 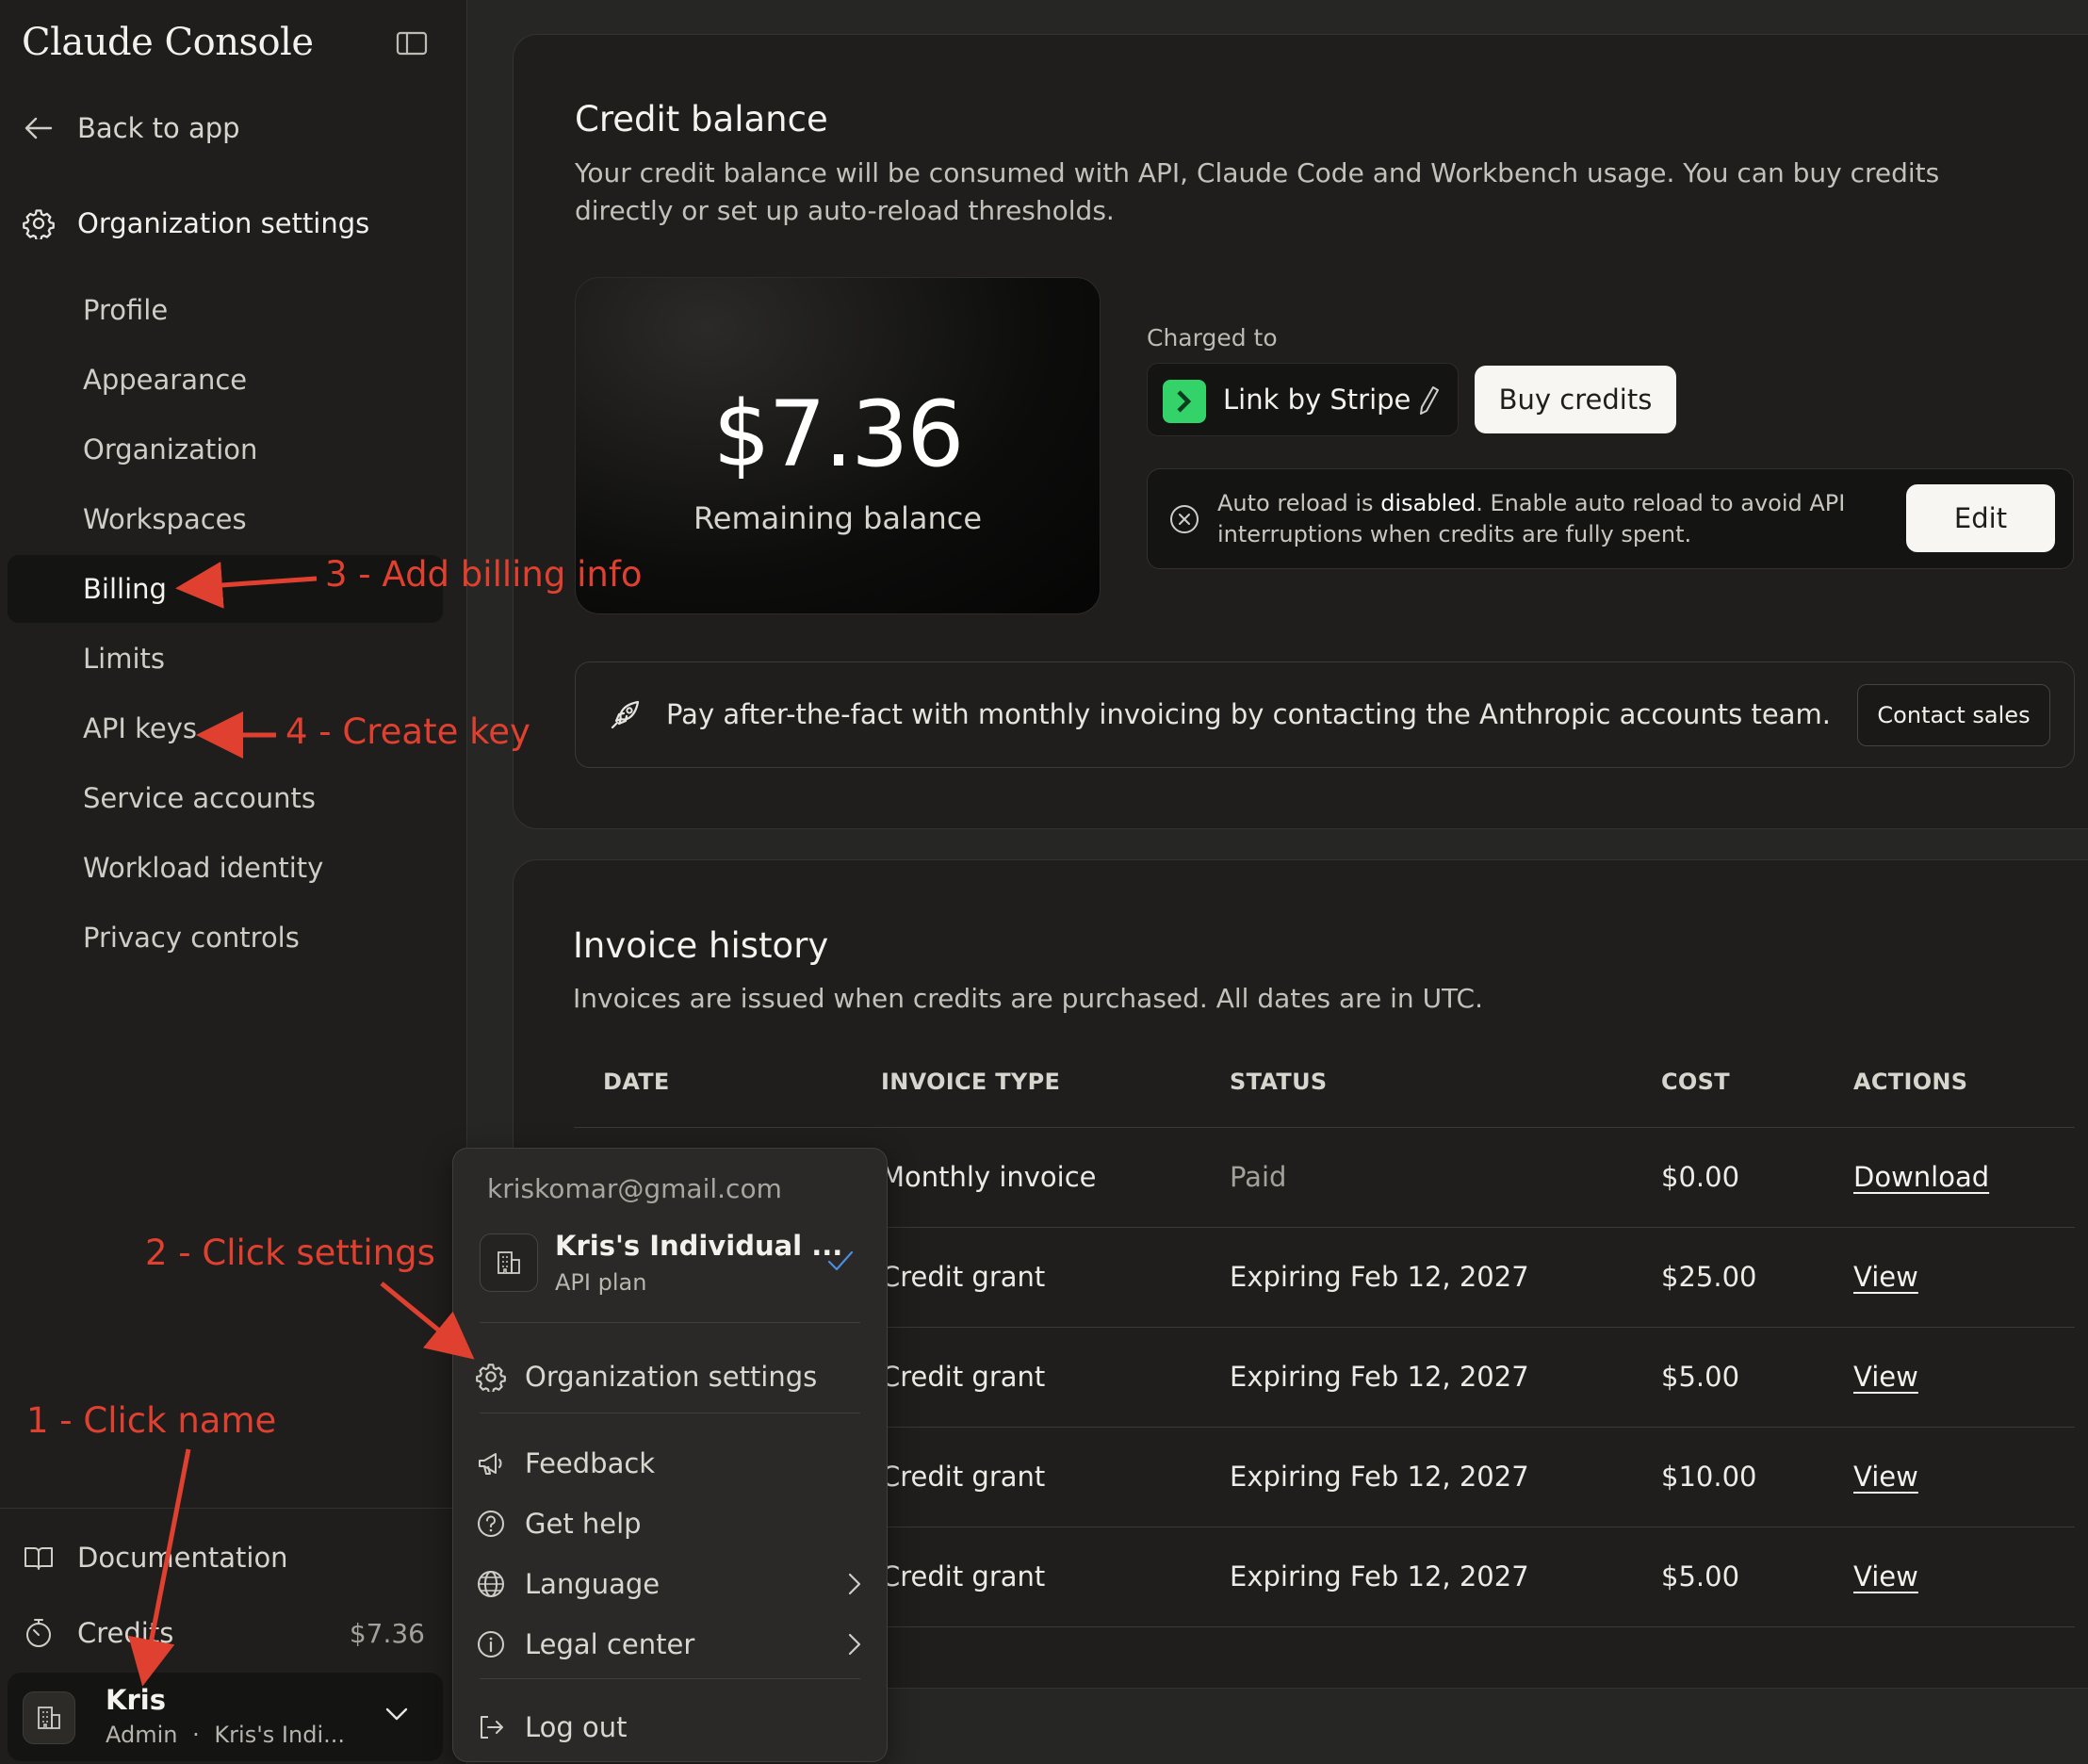 I want to click on payment-method-button: Link by Stripe, so click(x=1303, y=399).